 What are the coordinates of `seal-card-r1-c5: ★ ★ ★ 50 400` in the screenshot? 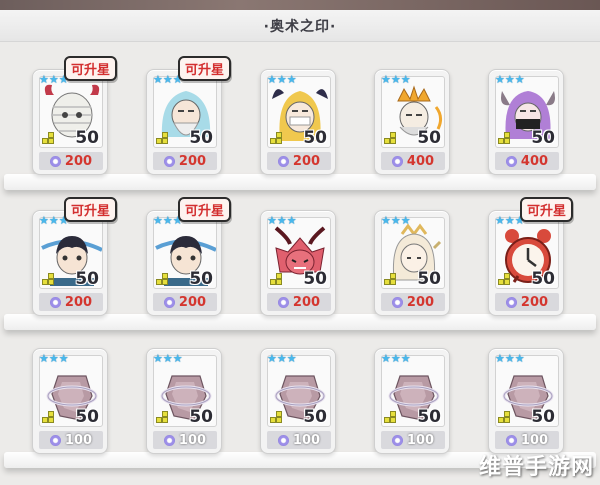 It's located at (526, 122).